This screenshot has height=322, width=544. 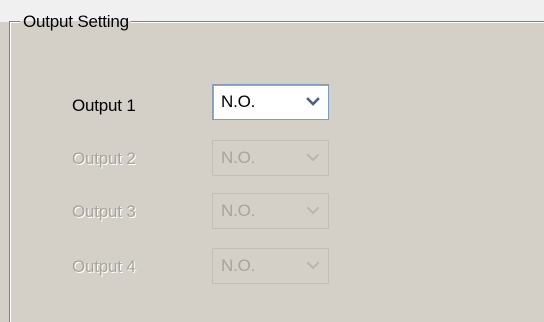 What do you see at coordinates (270, 266) in the screenshot?
I see `output-4-select: N.O.` at bounding box center [270, 266].